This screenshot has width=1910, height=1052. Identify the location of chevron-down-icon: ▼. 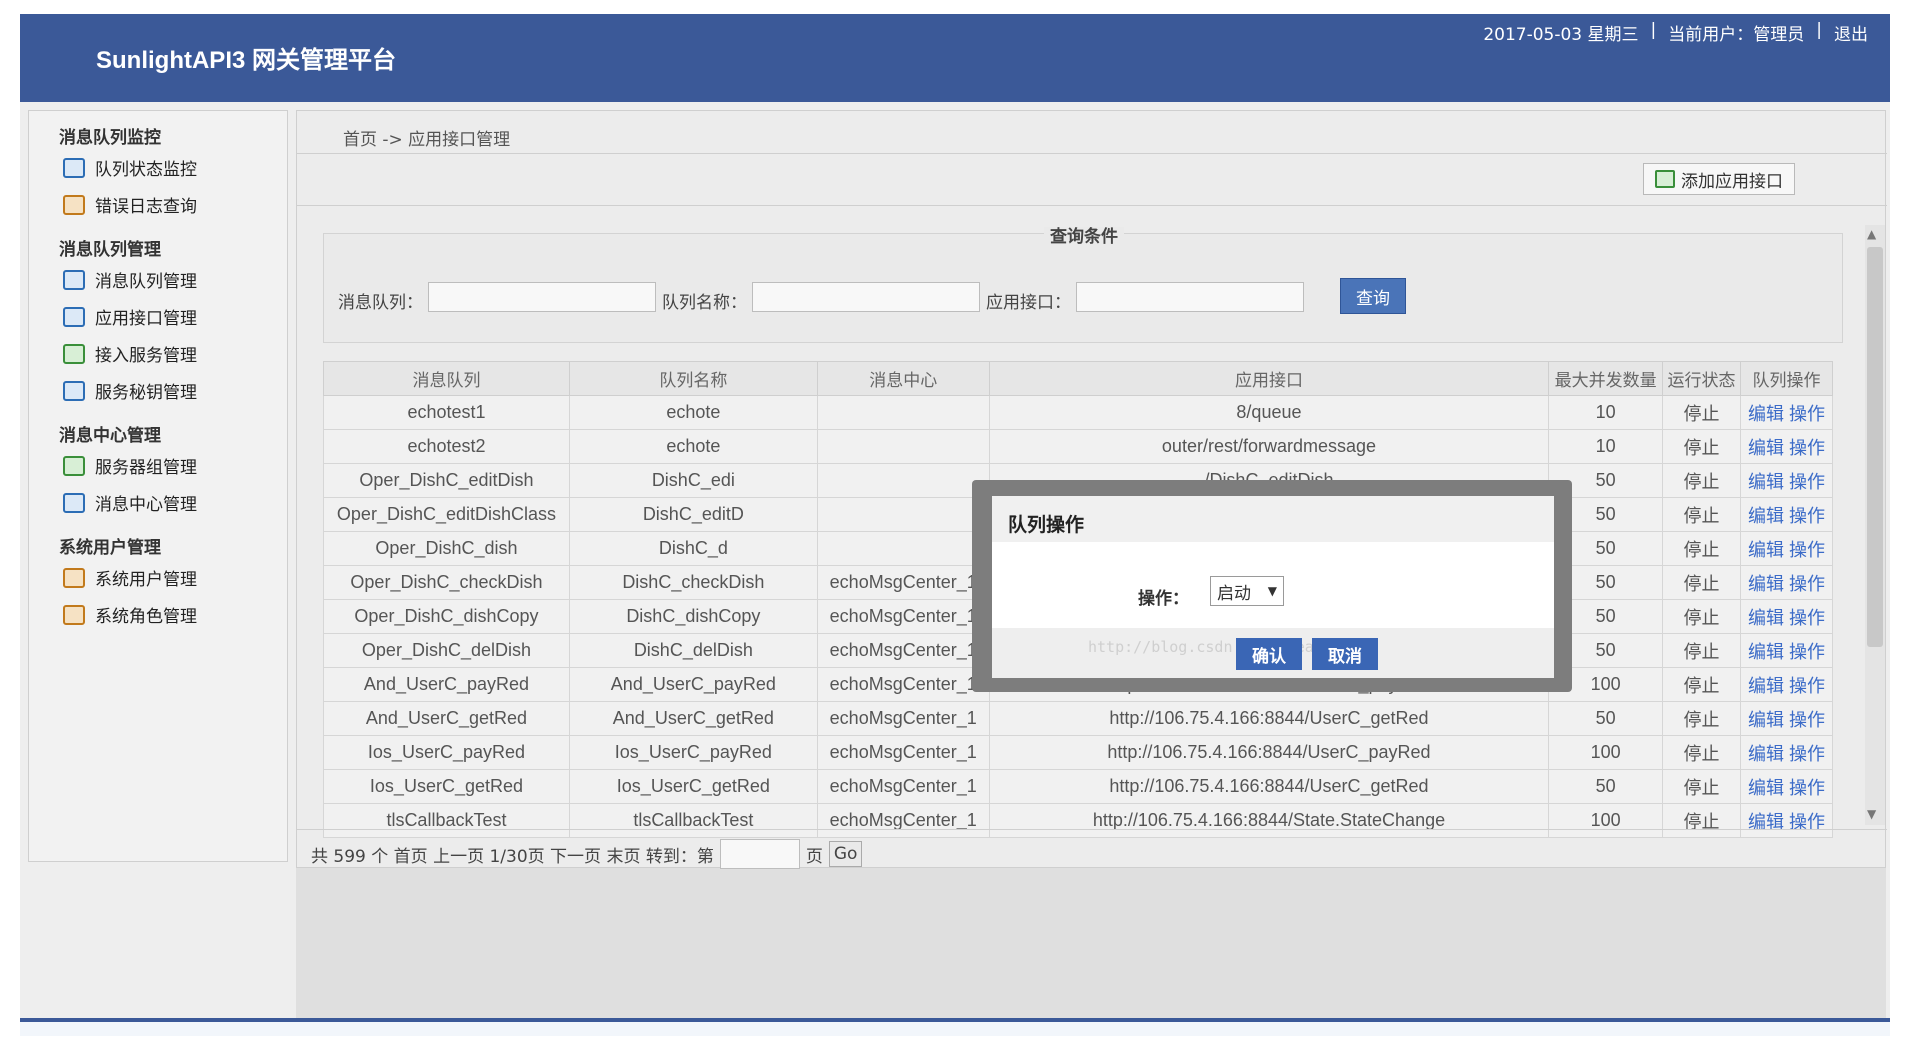
(1272, 591).